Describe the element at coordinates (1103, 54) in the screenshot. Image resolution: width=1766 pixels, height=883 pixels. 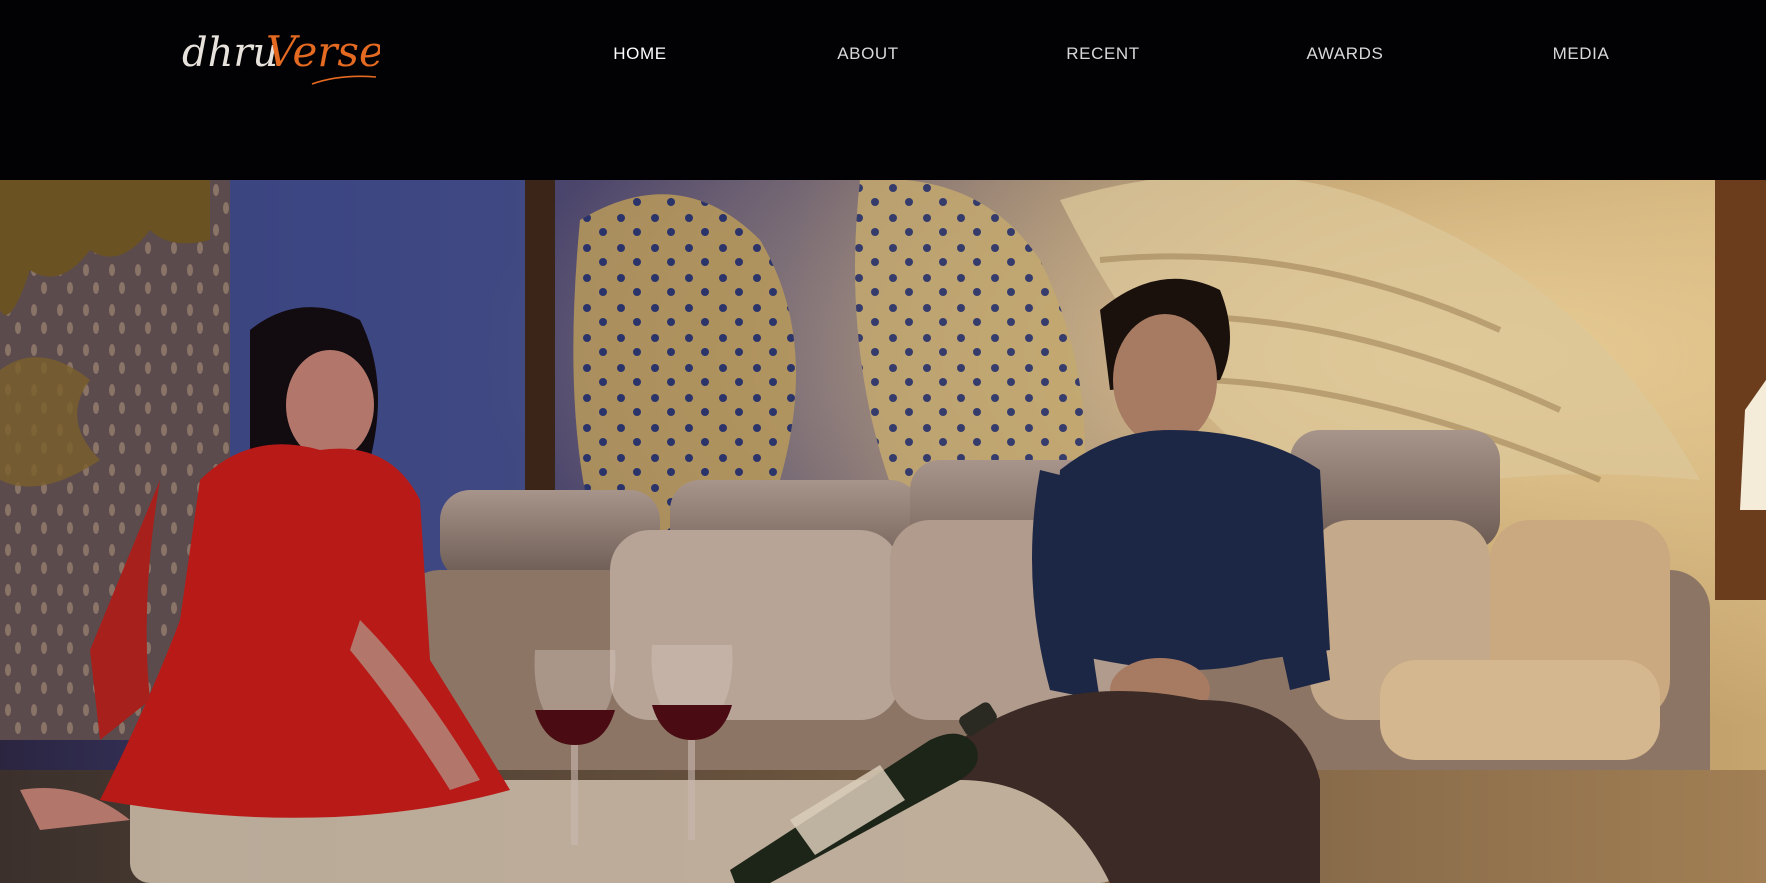
I see `nav-item-recent: RECENT` at that location.